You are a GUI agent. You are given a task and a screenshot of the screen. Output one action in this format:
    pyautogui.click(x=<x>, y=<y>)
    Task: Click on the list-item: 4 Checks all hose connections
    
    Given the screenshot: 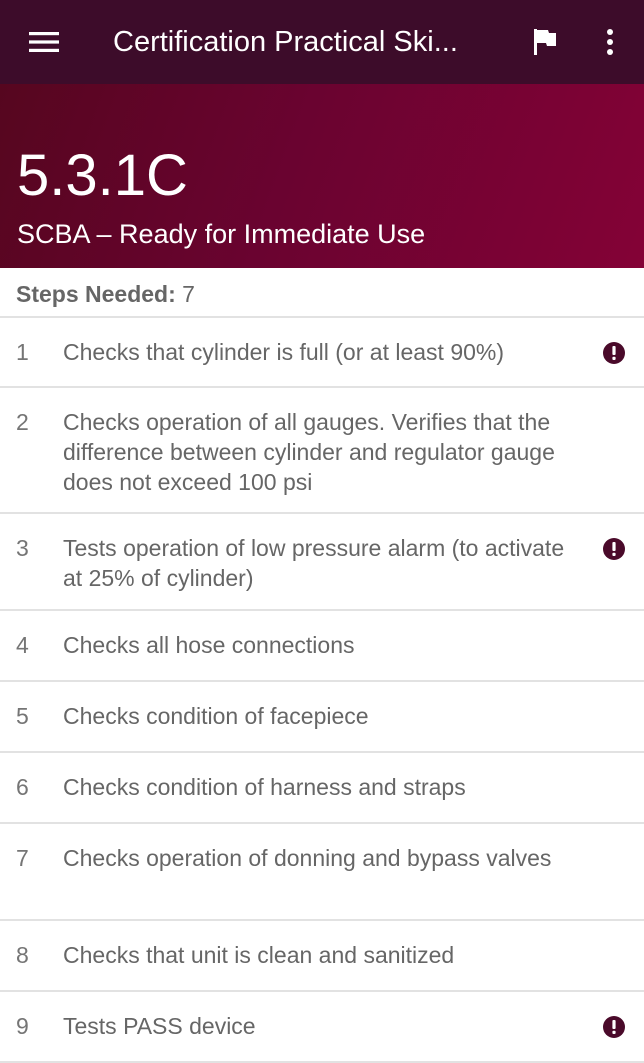 What is the action you would take?
    pyautogui.click(x=322, y=646)
    